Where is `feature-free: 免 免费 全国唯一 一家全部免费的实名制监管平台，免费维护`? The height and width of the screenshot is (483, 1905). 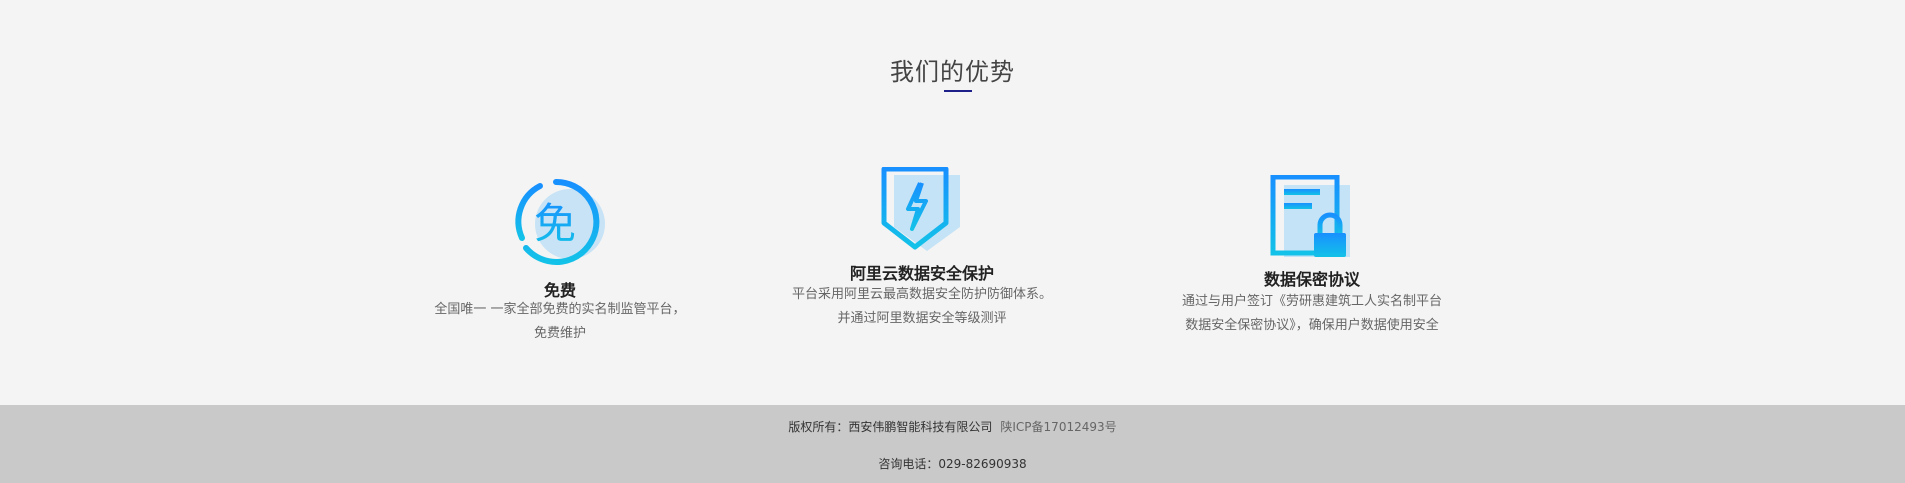
feature-free: 免 免费 全国唯一 一家全部免费的实名制监管平台，免费维护 is located at coordinates (560, 260).